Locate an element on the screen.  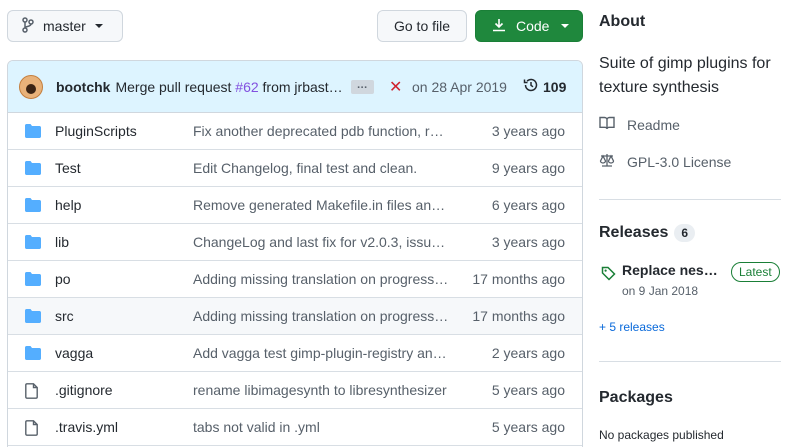
git-branch-icon is located at coordinates (28, 26).